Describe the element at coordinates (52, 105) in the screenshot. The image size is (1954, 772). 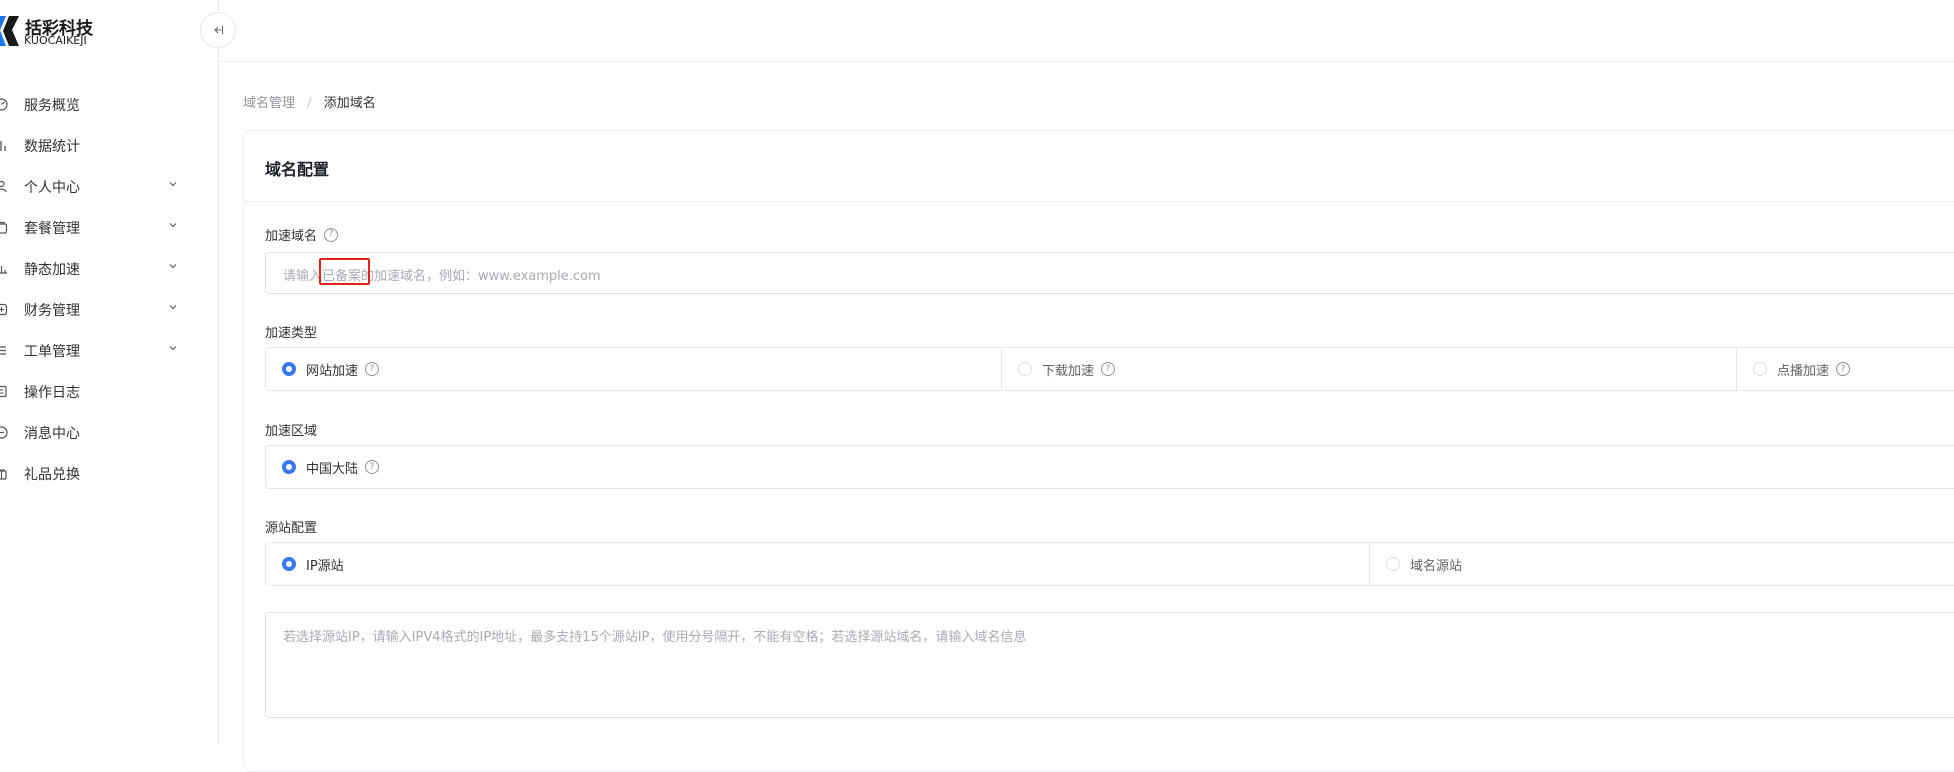
I see `sidebar-item-label: 服务概览` at that location.